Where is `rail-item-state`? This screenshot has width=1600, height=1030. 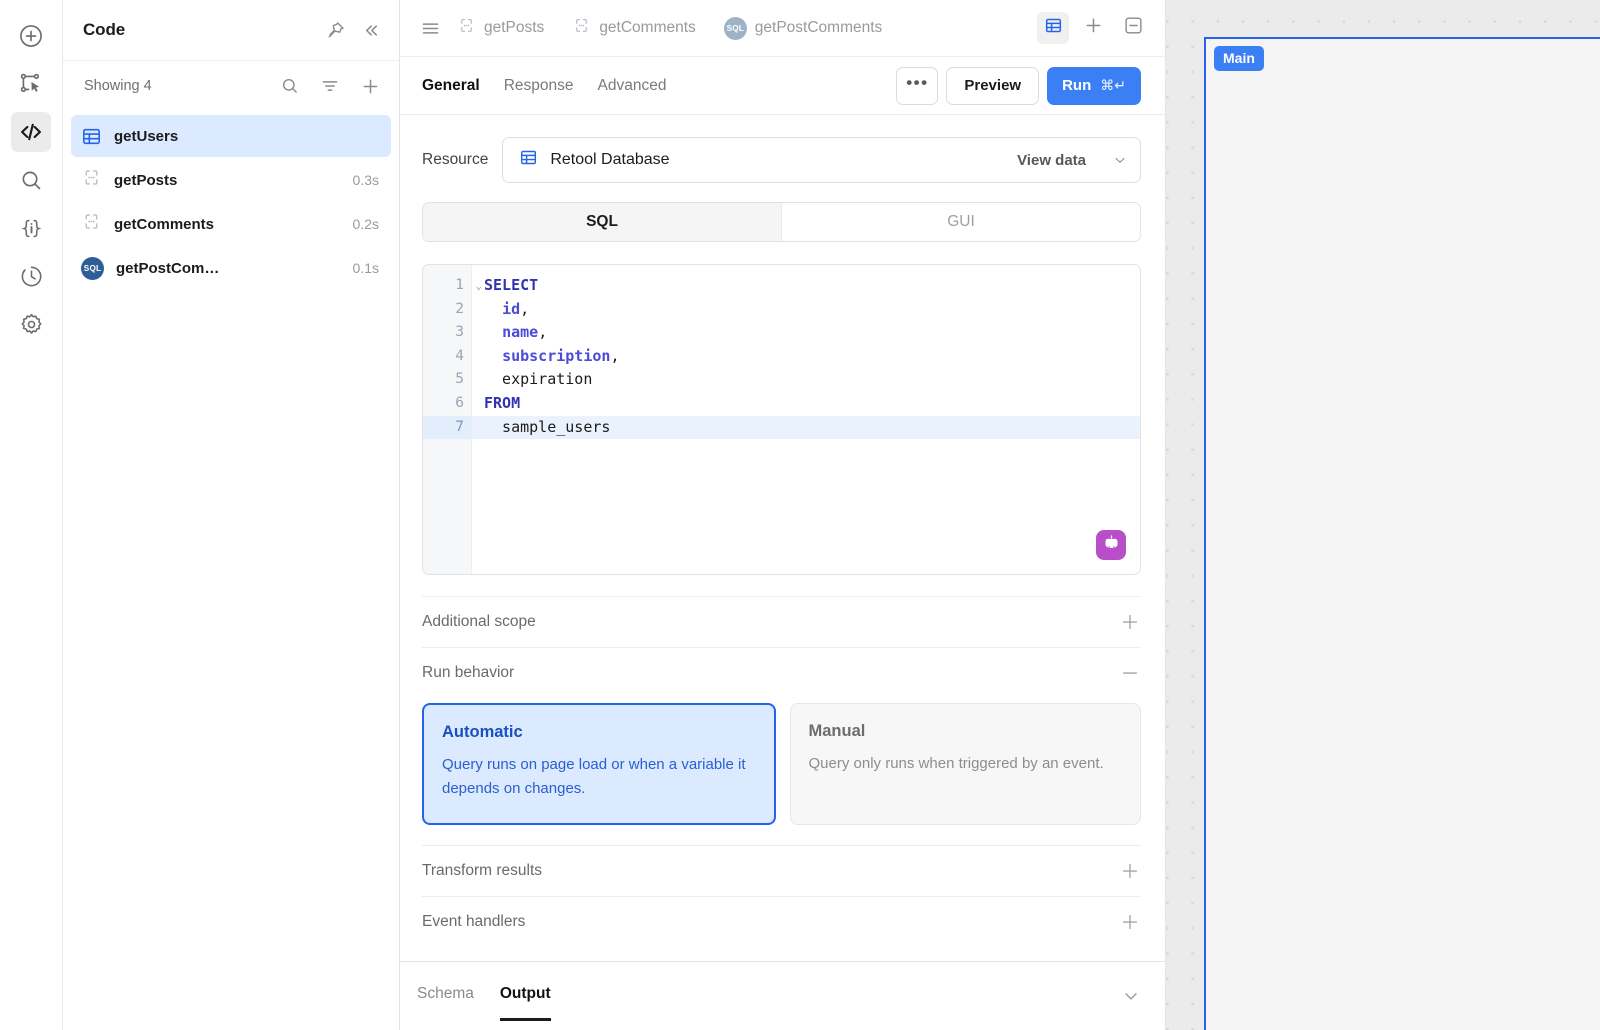
rail-item-state is located at coordinates (31, 228).